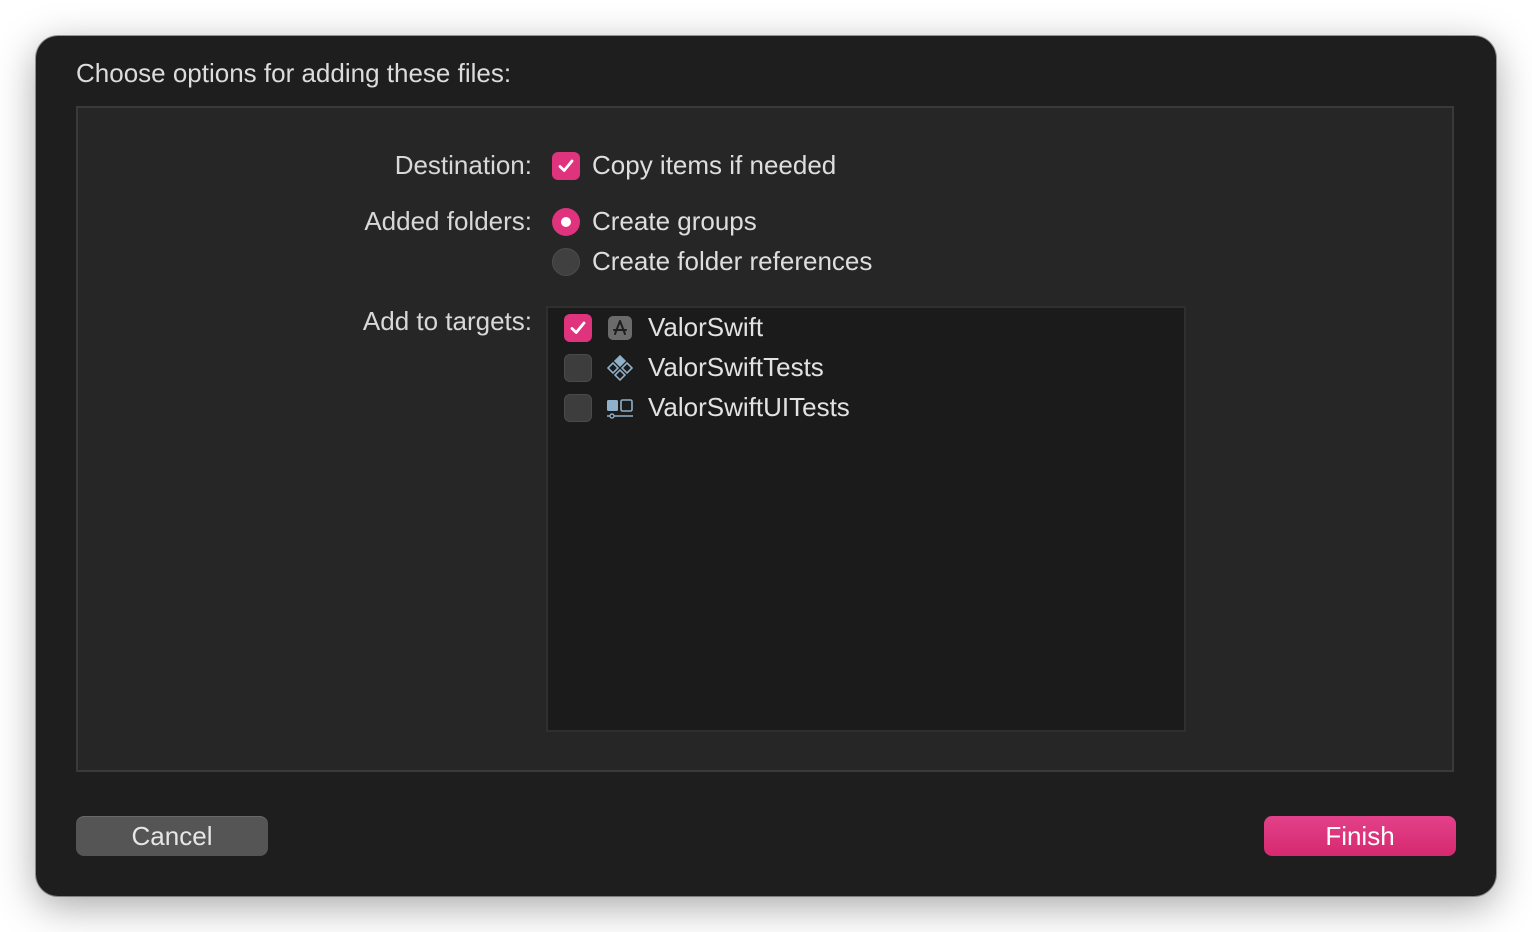  I want to click on target-checkbox-valorswift, so click(578, 327).